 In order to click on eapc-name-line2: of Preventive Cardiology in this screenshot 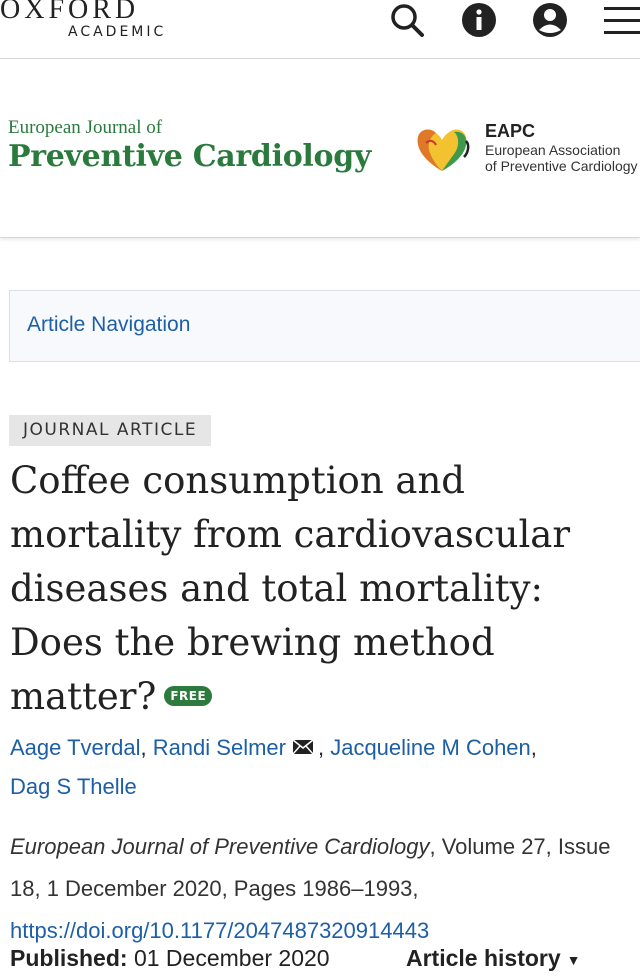, I will do `click(561, 166)`.